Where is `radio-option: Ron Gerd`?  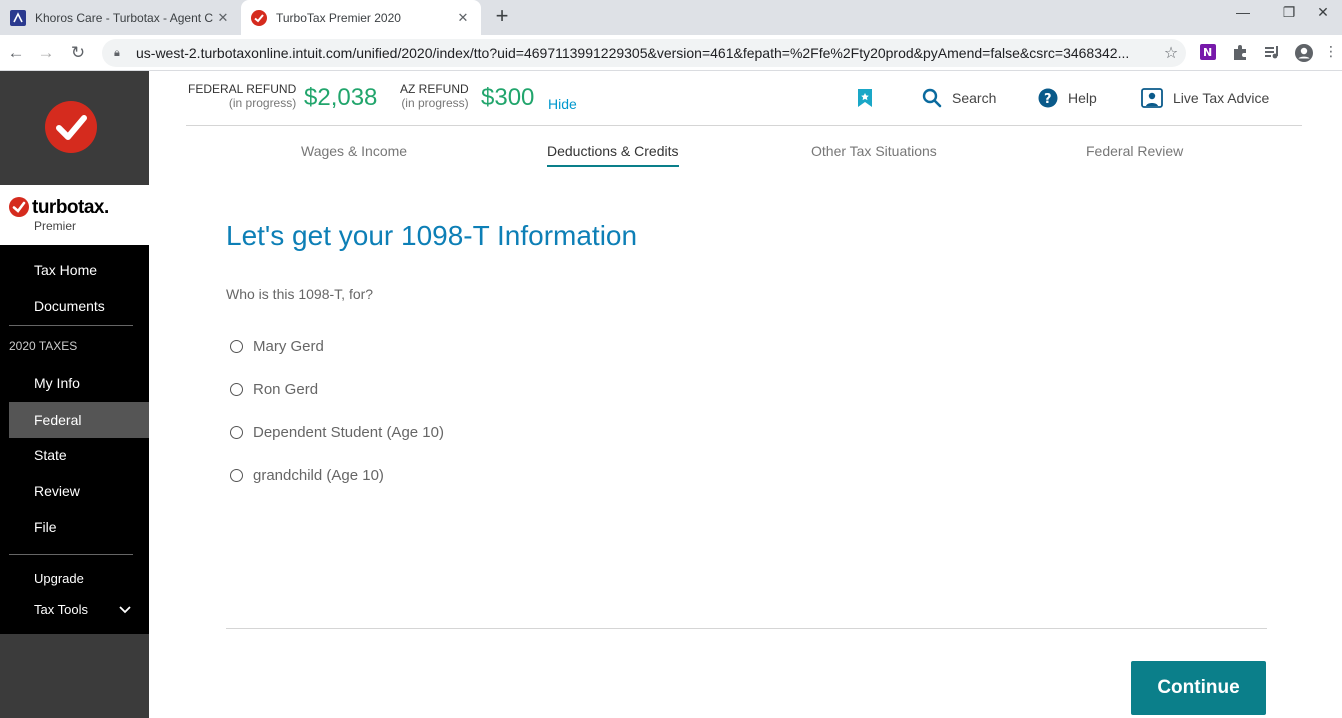
radio-option: Ron Gerd is located at coordinates (274, 389).